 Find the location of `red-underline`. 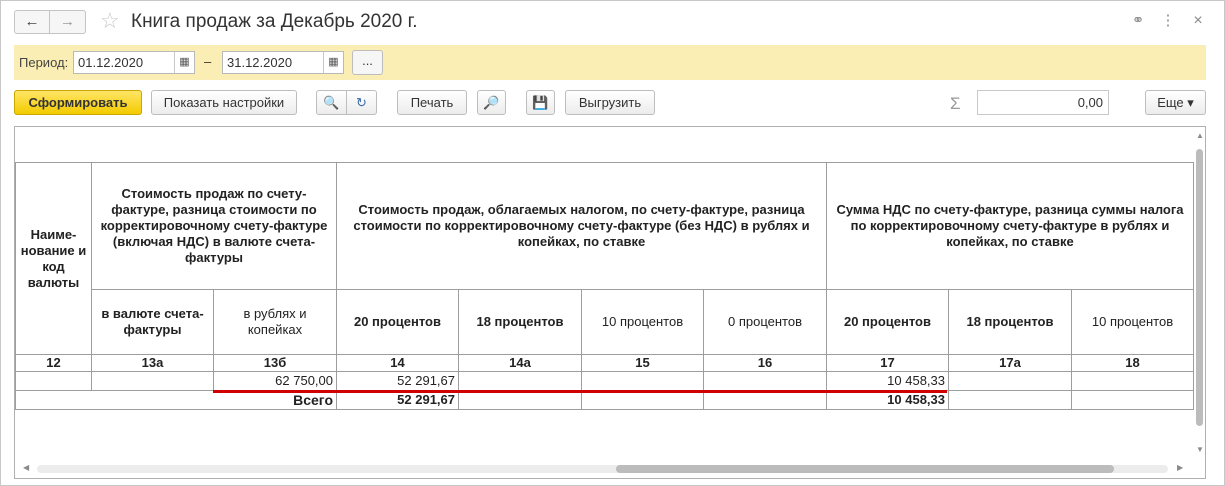

red-underline is located at coordinates (580, 391).